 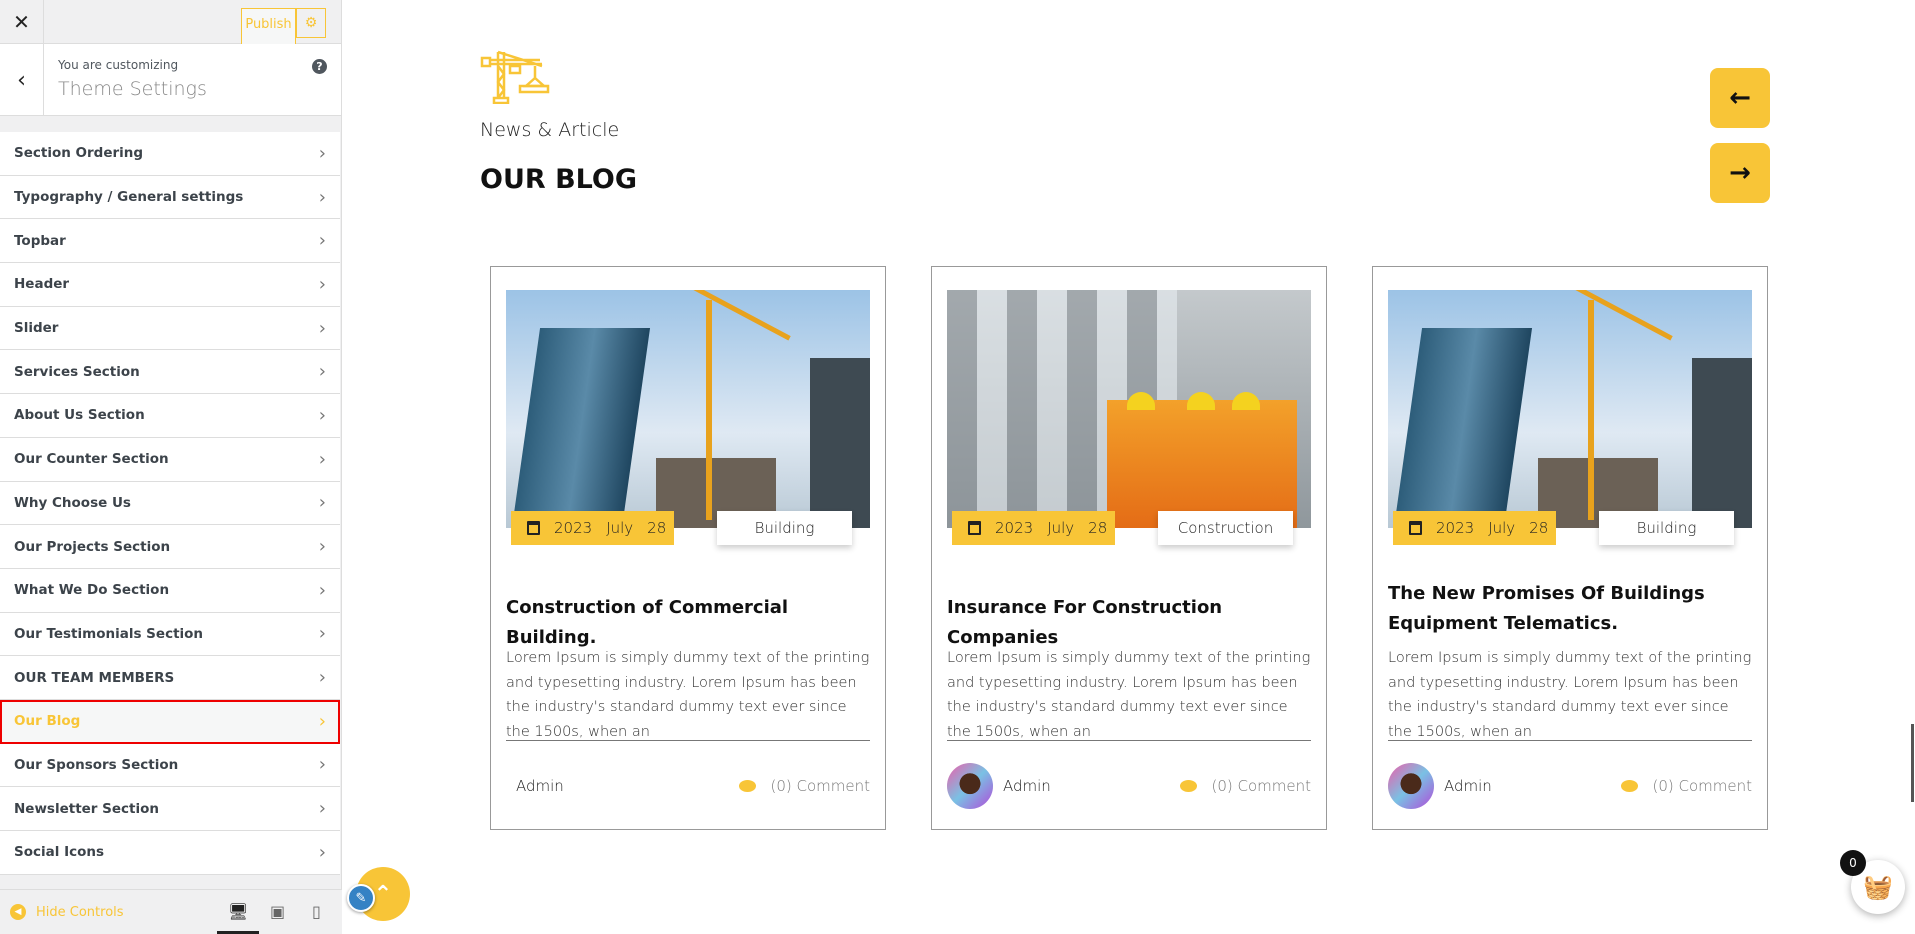 I want to click on post-title: Construction of Commercial Building., so click(x=688, y=623).